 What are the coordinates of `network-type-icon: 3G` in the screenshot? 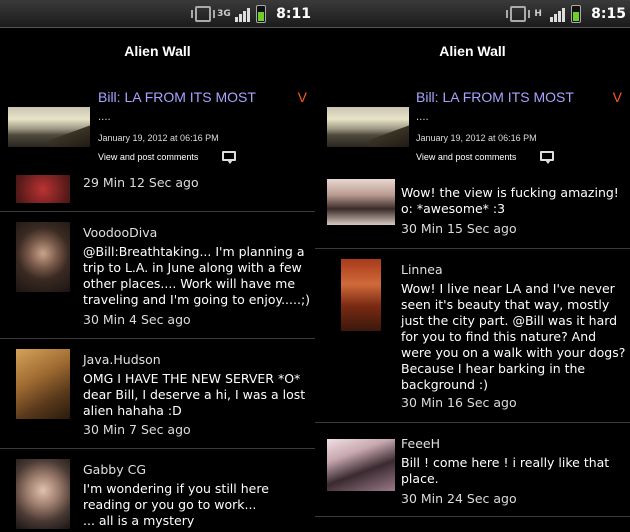 It's located at (224, 13).